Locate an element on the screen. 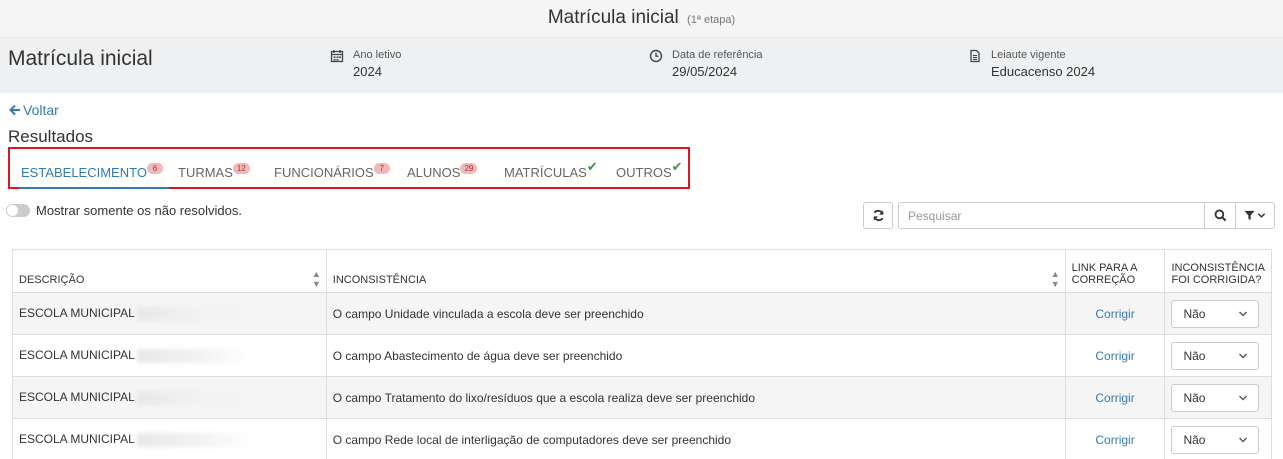 The width and height of the screenshot is (1283, 459). refresh-button is located at coordinates (878, 215).